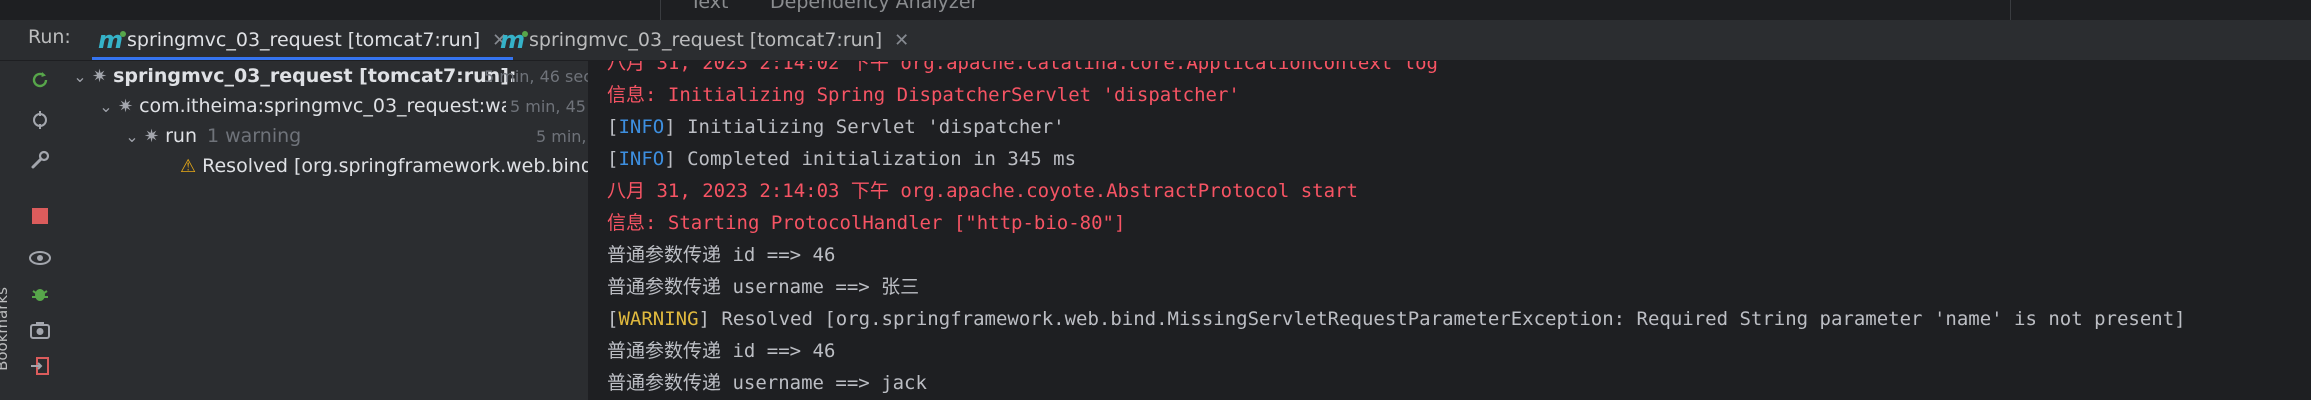 This screenshot has width=2311, height=400. Describe the element at coordinates (874, 6) in the screenshot. I see `tab-dependency-analyzer: Dependency Analyzer` at that location.